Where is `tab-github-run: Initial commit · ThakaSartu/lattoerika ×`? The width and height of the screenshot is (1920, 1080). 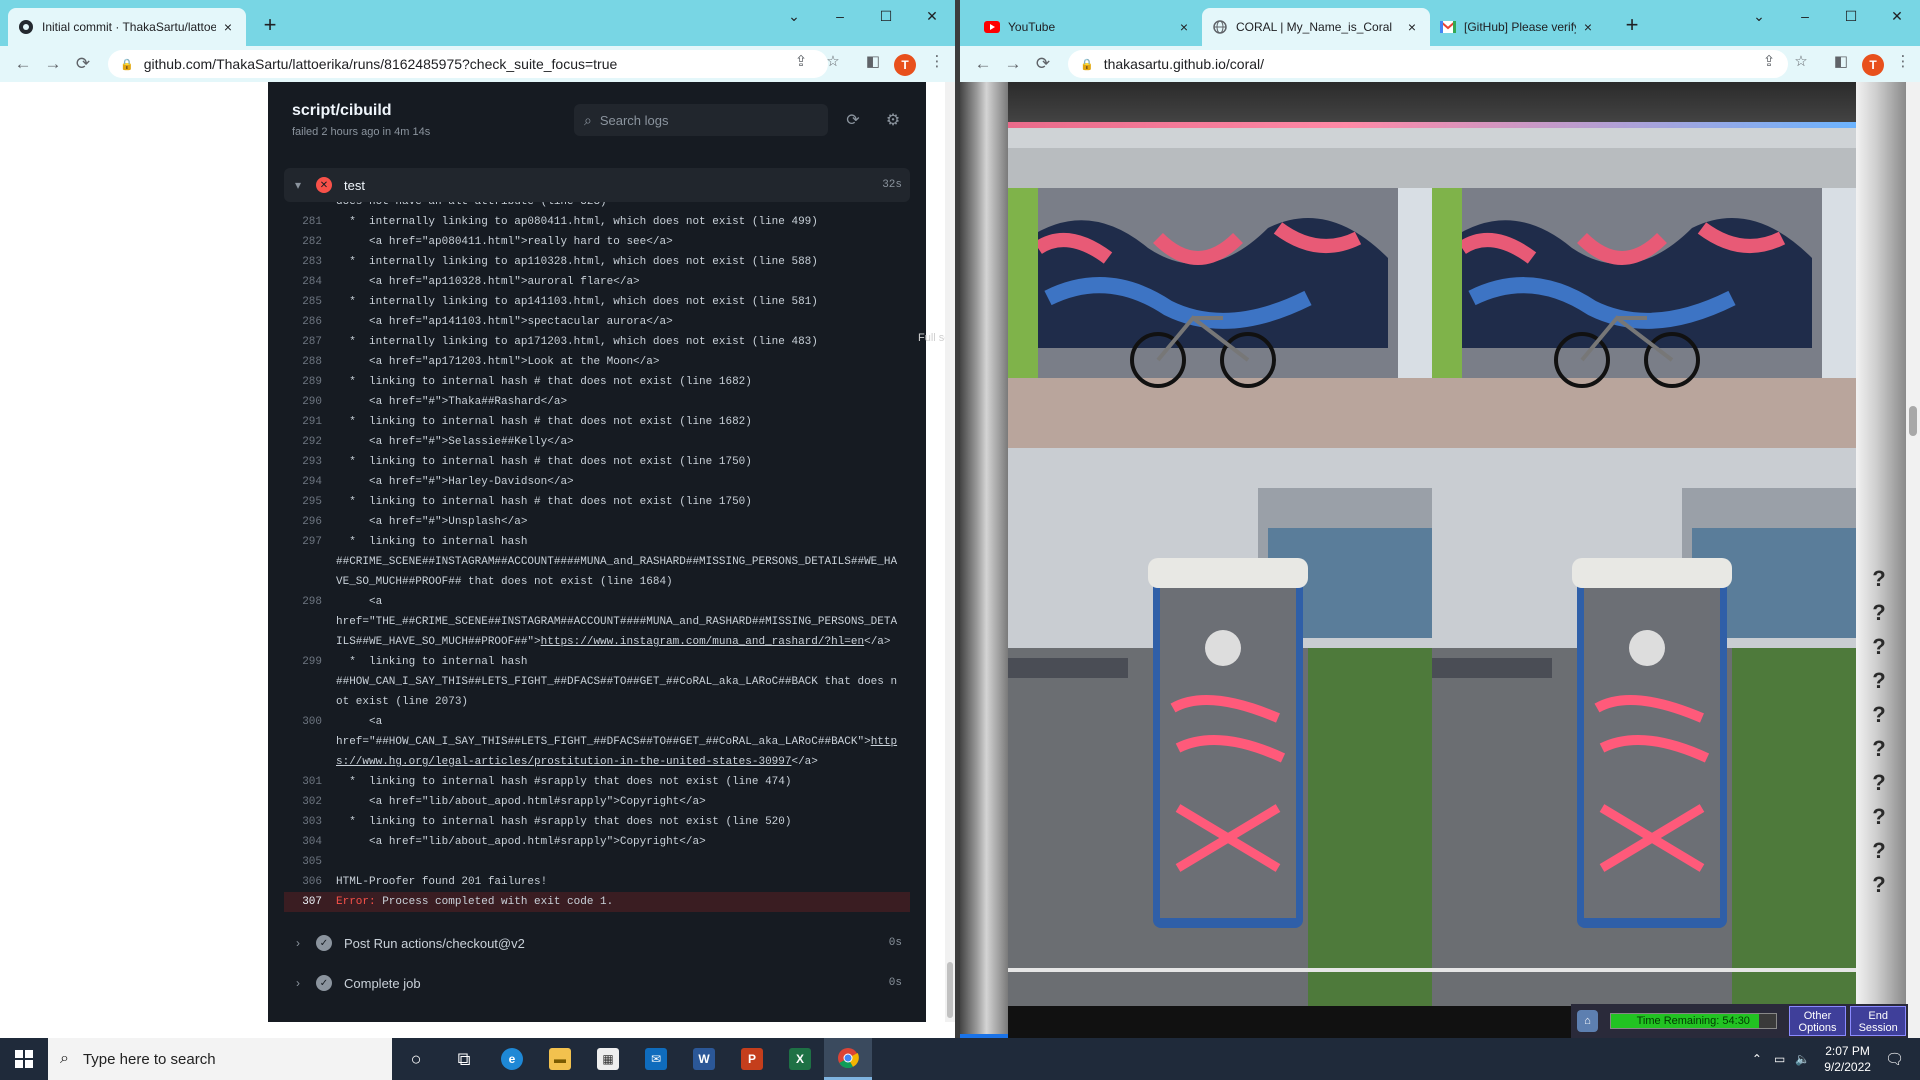 tab-github-run: Initial commit · ThakaSartu/lattoerika × is located at coordinates (127, 27).